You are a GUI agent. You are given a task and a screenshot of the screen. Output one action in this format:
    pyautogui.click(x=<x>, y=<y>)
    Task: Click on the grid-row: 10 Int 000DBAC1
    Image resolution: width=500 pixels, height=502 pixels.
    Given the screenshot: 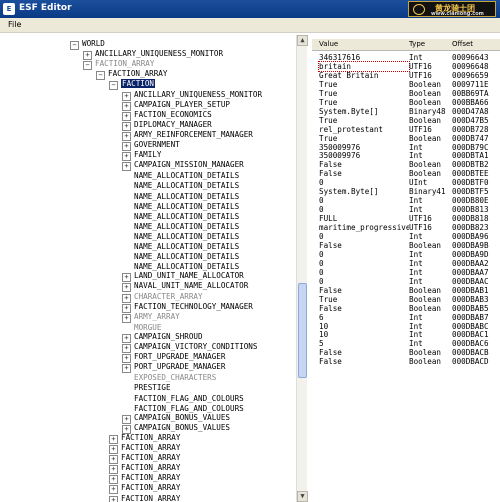 What is the action you would take?
    pyautogui.click(x=406, y=334)
    